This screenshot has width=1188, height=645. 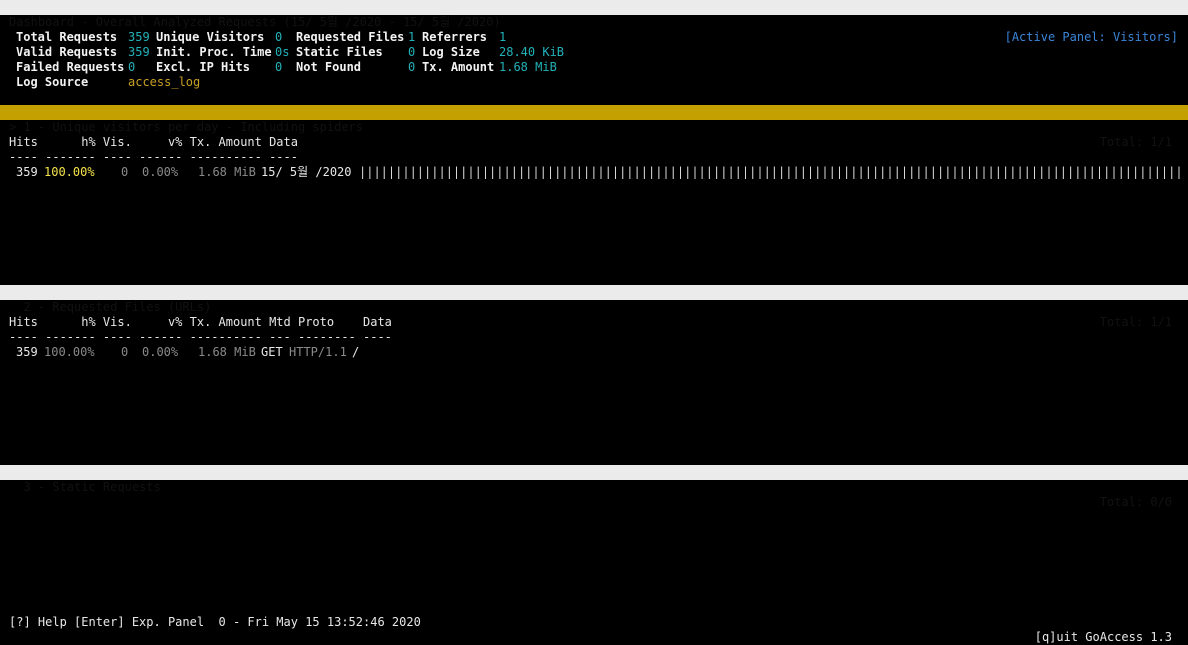 I want to click on panel-visitors-total: Total: 1/1, so click(x=1135, y=142).